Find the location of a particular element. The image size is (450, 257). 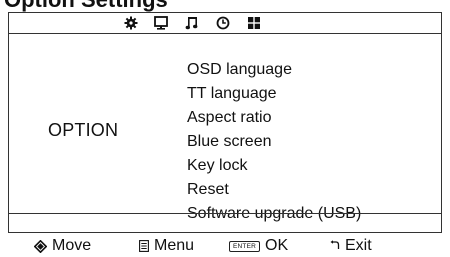

music-note-icon is located at coordinates (192, 23).